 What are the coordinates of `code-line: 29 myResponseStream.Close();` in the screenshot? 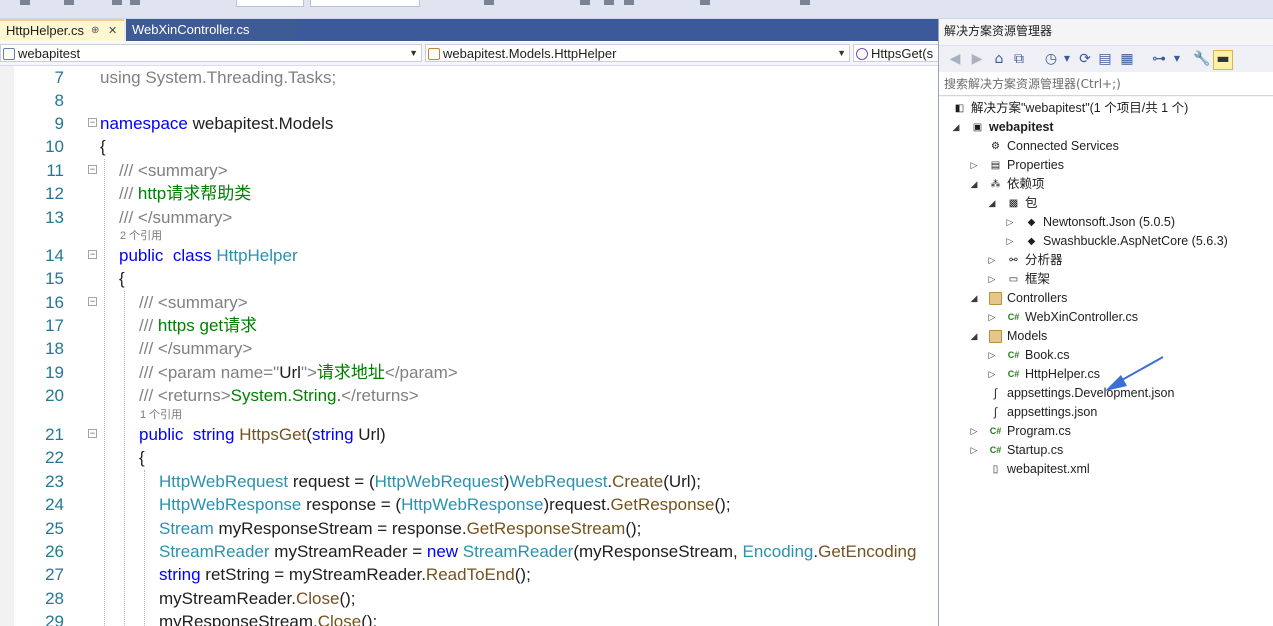 It's located at (468, 618).